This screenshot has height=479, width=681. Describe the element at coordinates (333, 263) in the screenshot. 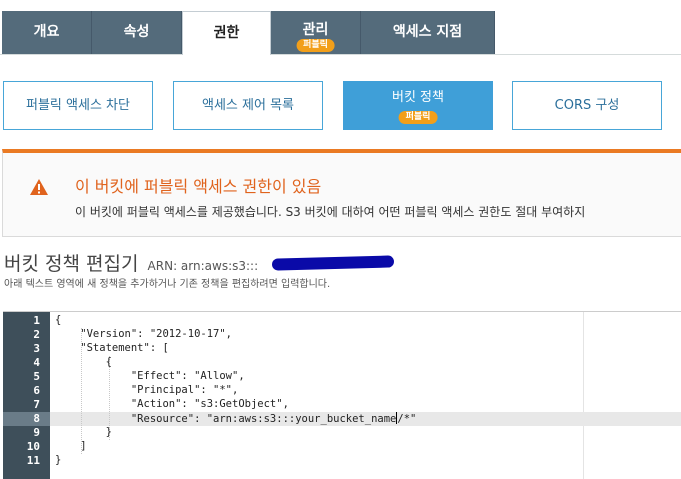

I see `redaction-mark` at that location.